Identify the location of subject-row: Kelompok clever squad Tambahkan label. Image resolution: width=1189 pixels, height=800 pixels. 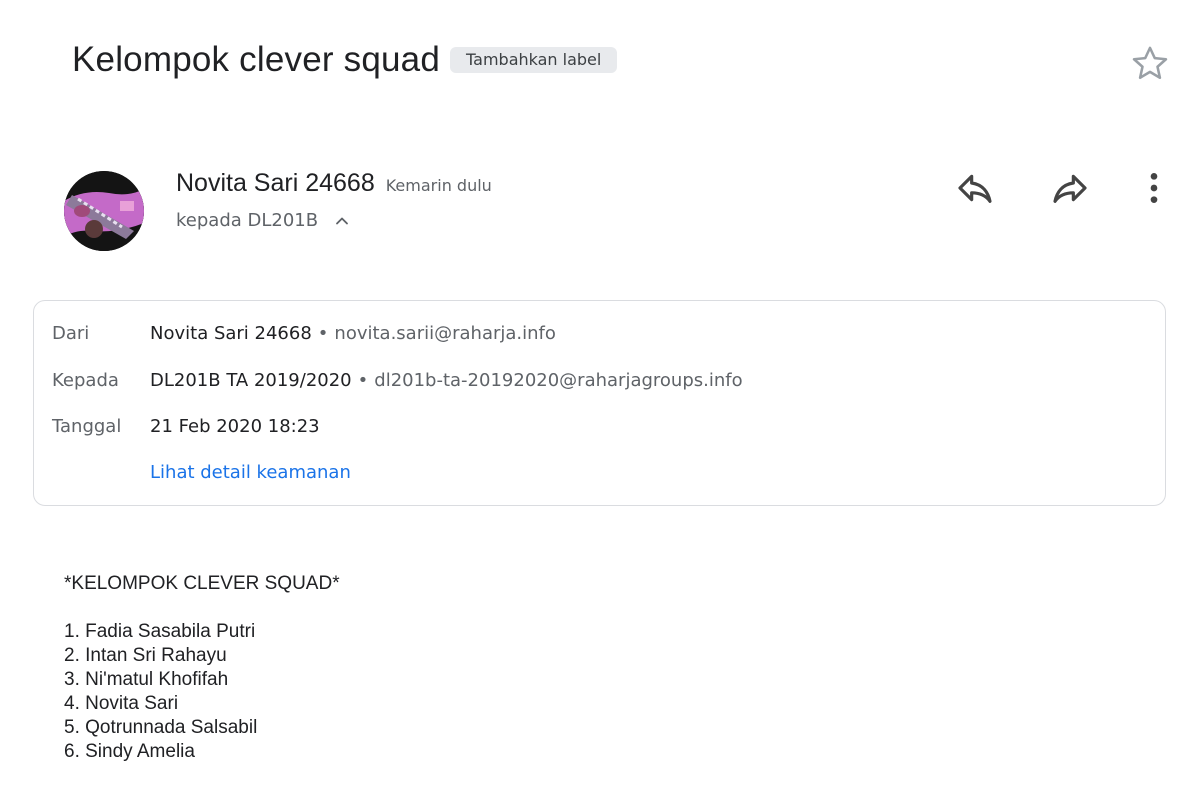
(345, 60).